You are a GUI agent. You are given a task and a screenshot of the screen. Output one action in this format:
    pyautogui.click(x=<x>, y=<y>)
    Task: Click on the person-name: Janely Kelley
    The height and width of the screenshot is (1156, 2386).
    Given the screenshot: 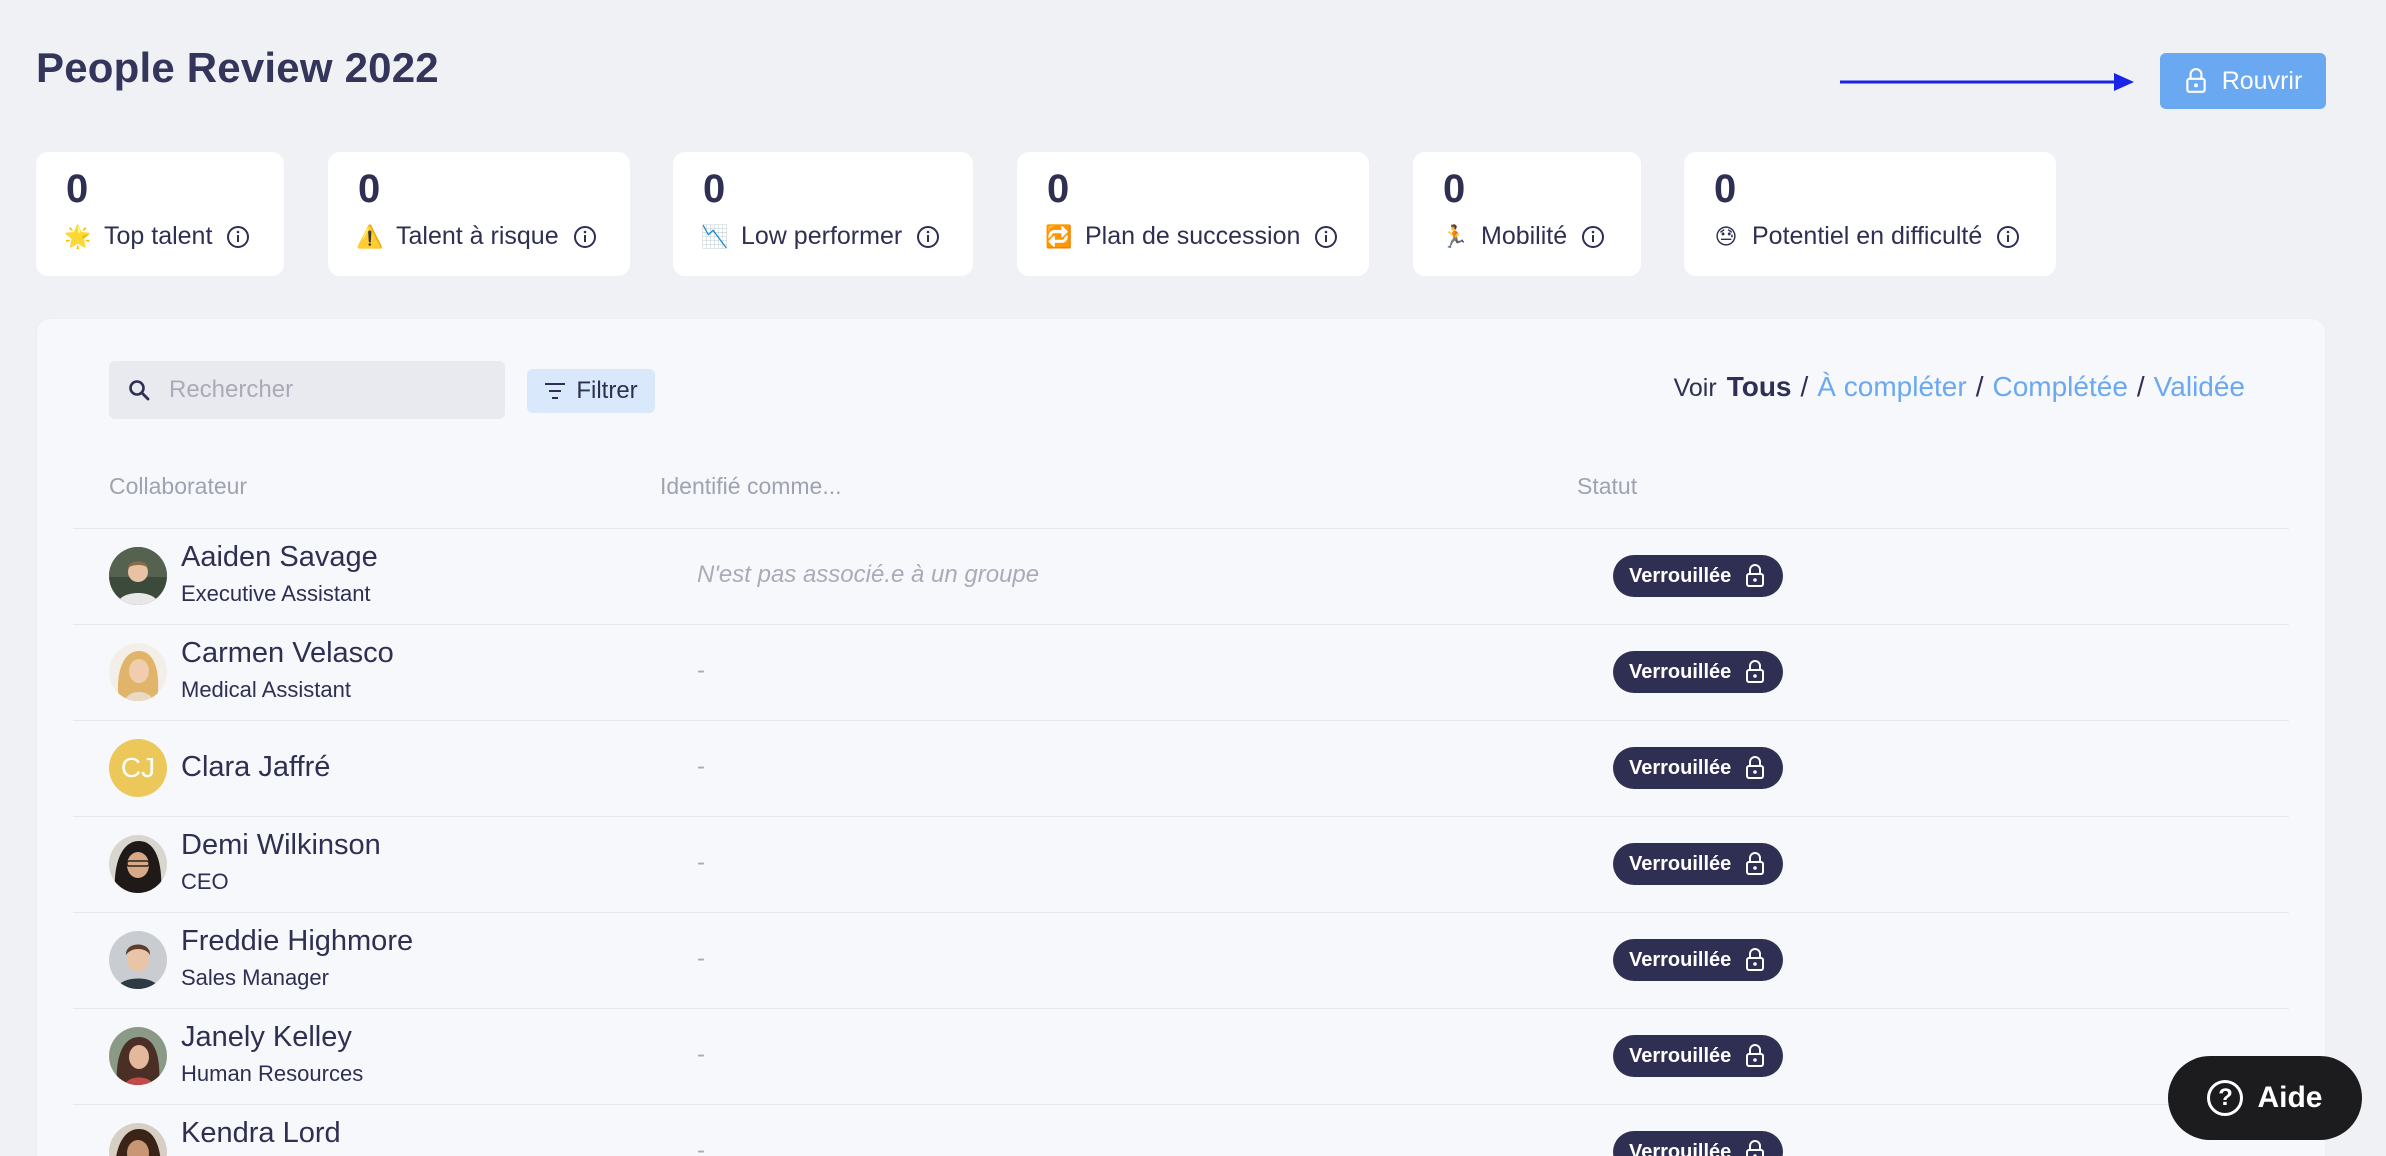 What is the action you would take?
    pyautogui.click(x=266, y=1037)
    